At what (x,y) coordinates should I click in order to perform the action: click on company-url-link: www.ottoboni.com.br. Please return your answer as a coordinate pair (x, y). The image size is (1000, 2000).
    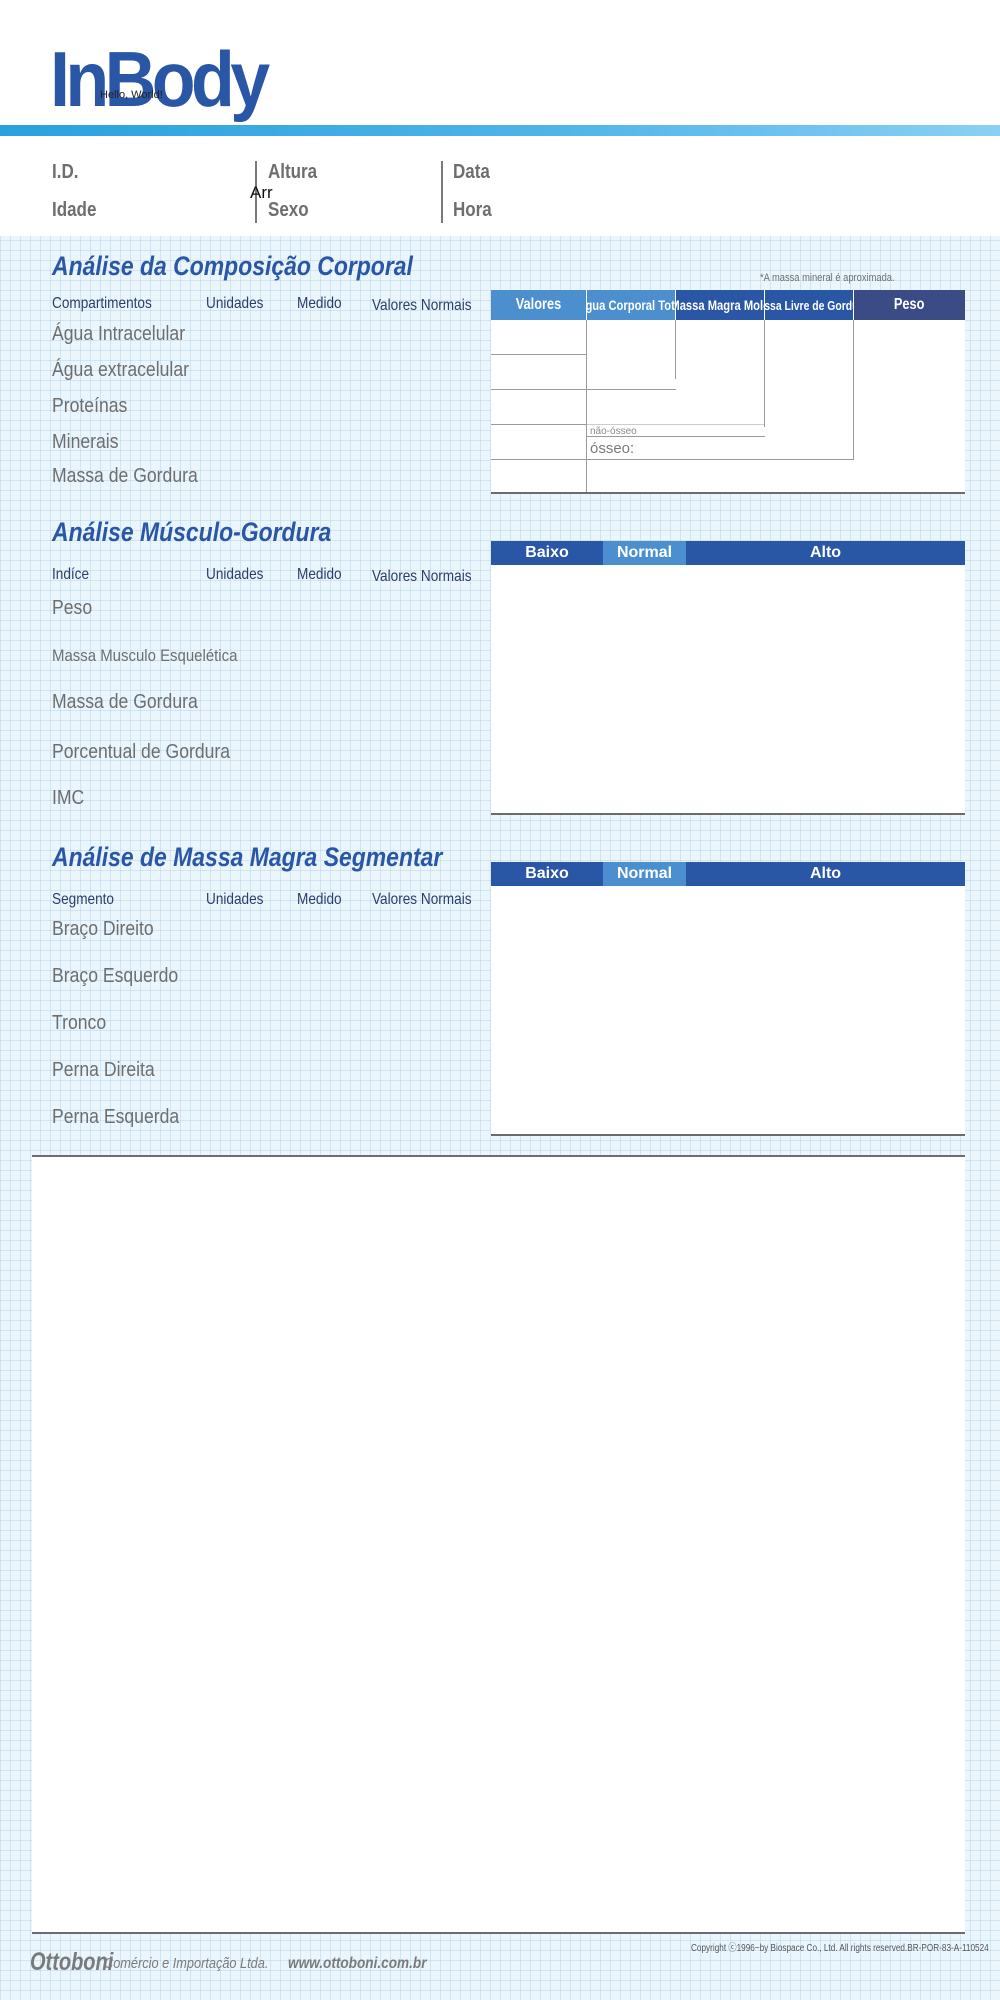
    Looking at the image, I should click on (357, 1964).